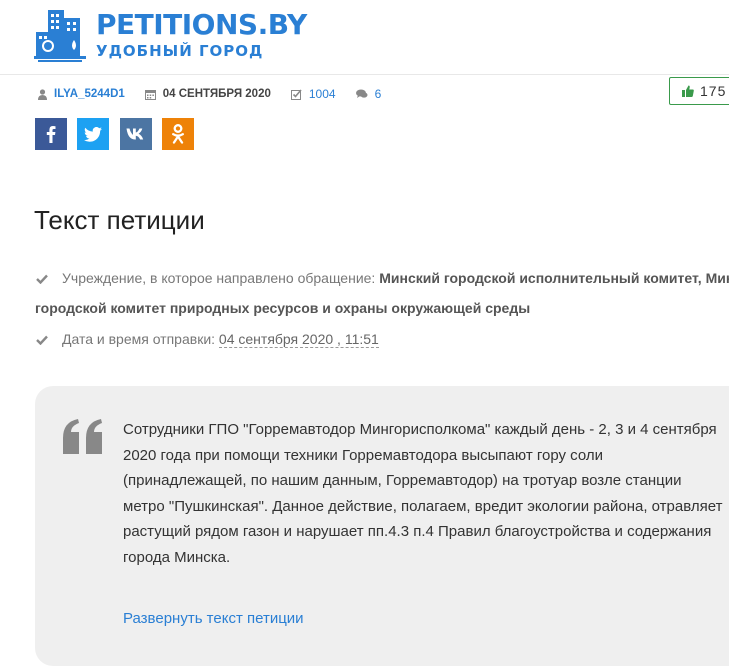 The width and height of the screenshot is (729, 666). I want to click on author-item: ILYA_5244D1, so click(81, 94).